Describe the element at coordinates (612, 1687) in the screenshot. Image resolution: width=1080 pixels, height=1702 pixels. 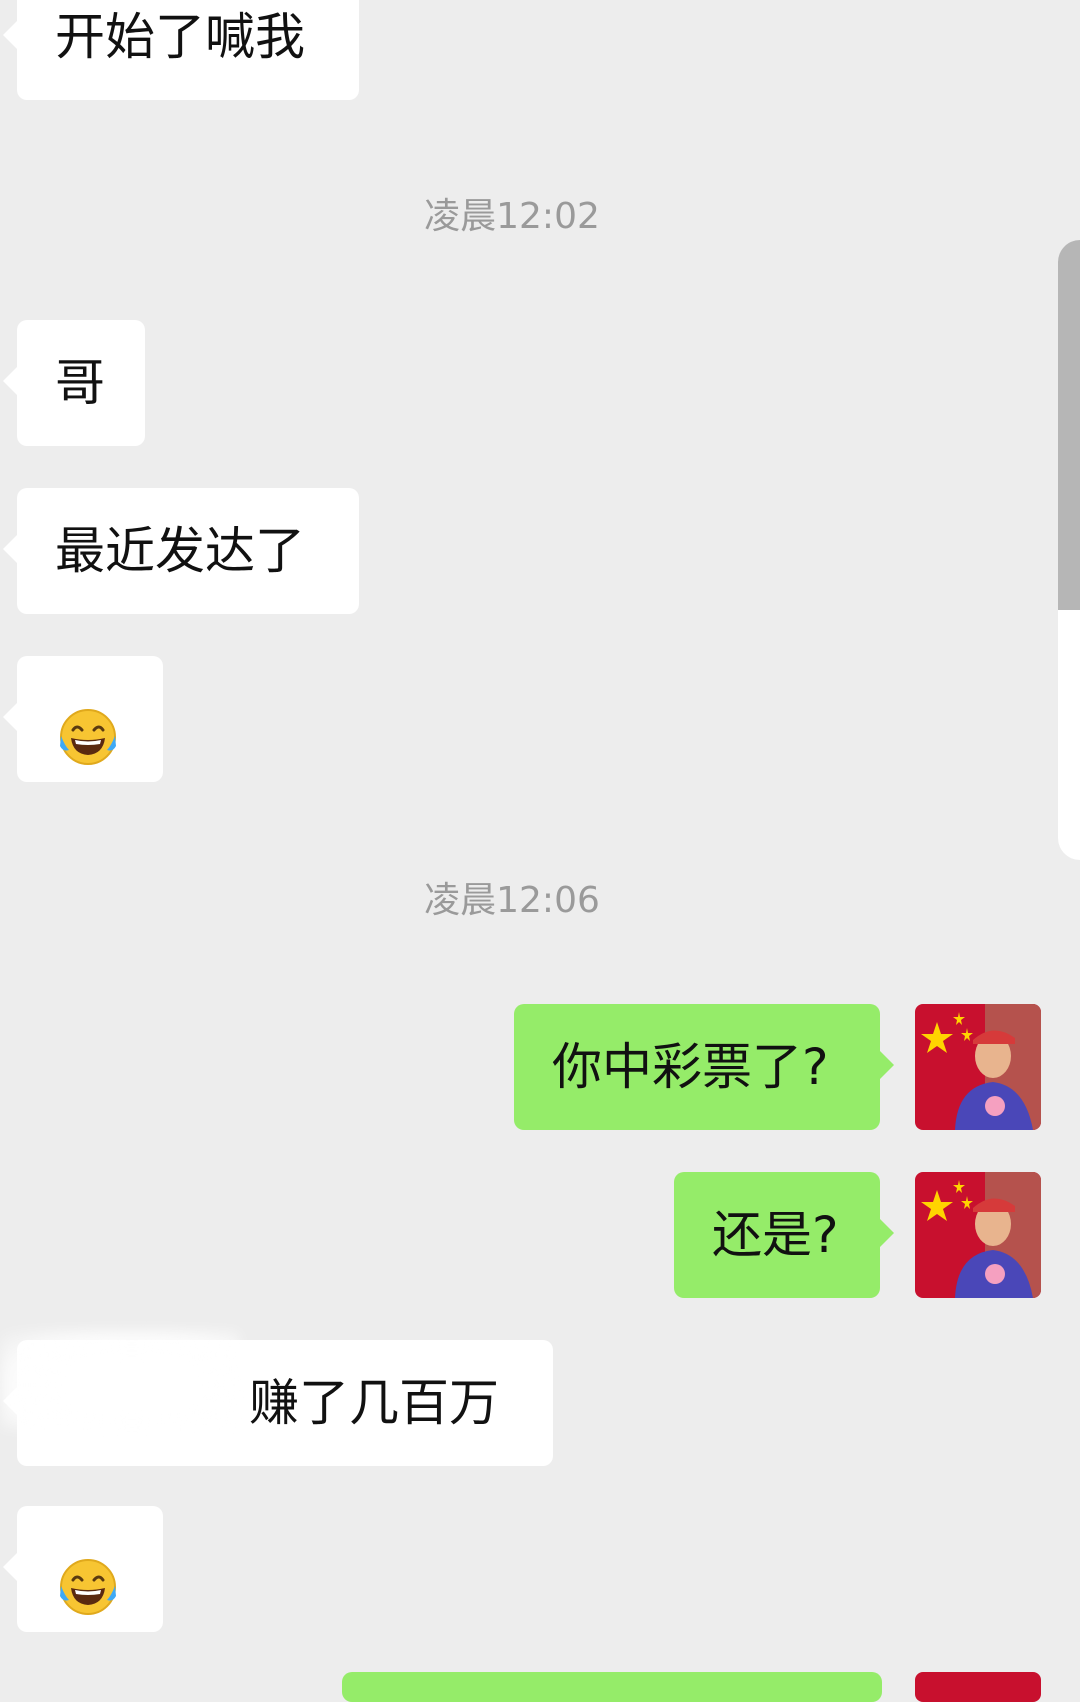
I see `message-bubble-right-partial` at that location.